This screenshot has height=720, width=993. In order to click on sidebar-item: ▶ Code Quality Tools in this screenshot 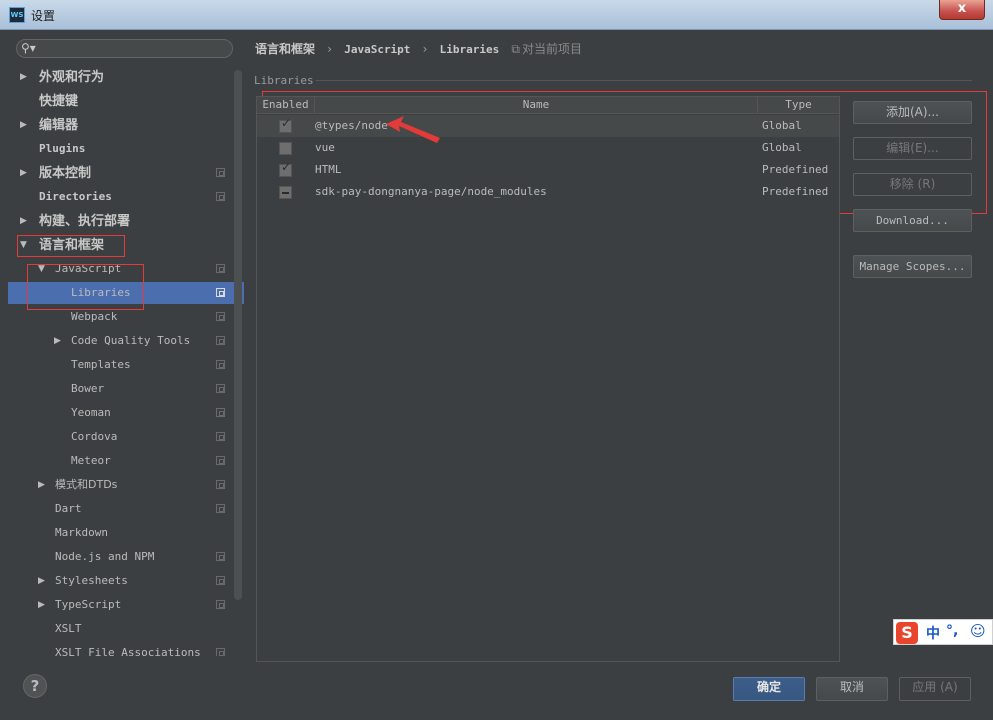, I will do `click(126, 341)`.